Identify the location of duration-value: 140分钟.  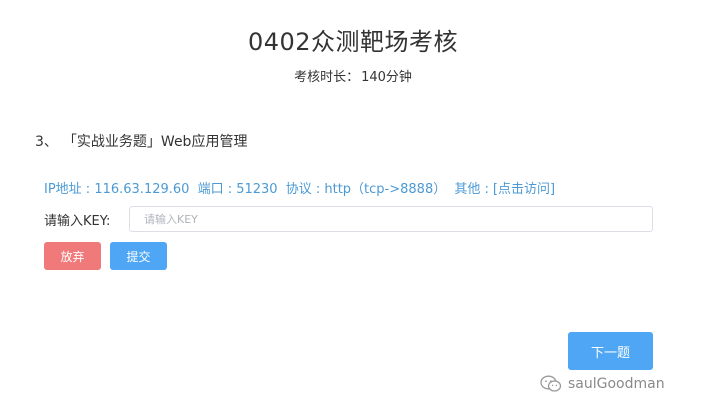
(386, 77).